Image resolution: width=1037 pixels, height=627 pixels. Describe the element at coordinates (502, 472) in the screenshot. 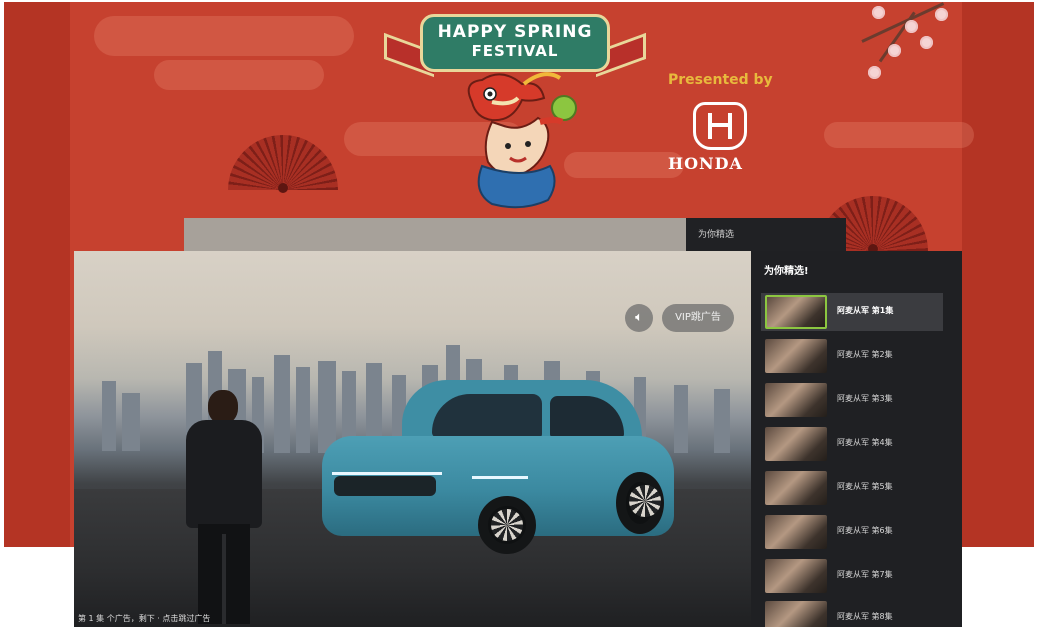

I see `honda-suv-figure` at that location.